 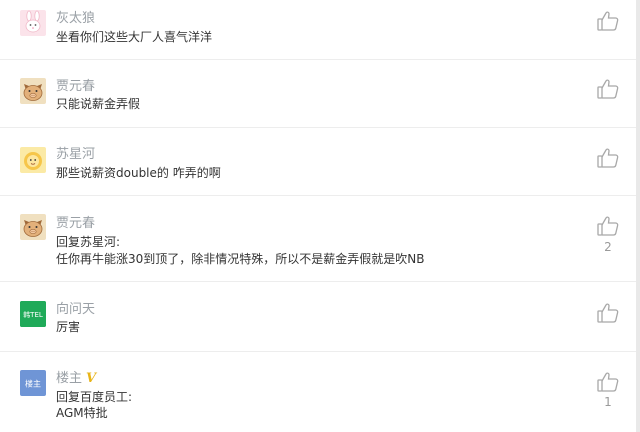 What do you see at coordinates (88, 242) in the screenshot?
I see `reply-to-text: 回复苏星河:` at bounding box center [88, 242].